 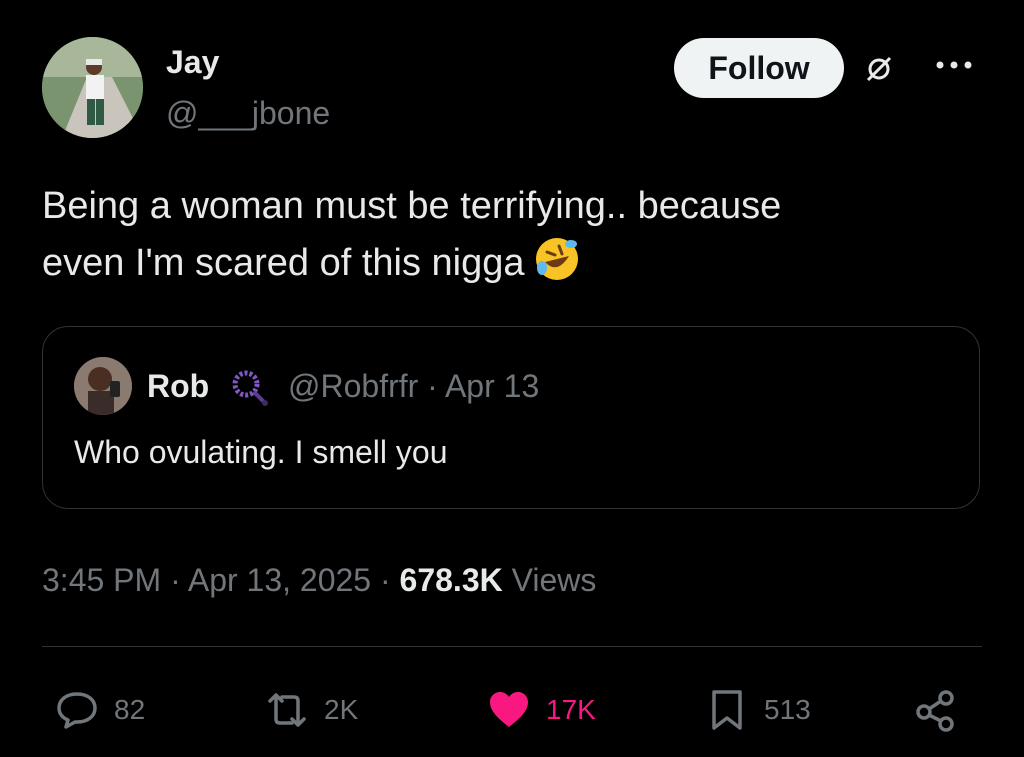 What do you see at coordinates (727, 710) in the screenshot?
I see `bookmark-icon` at bounding box center [727, 710].